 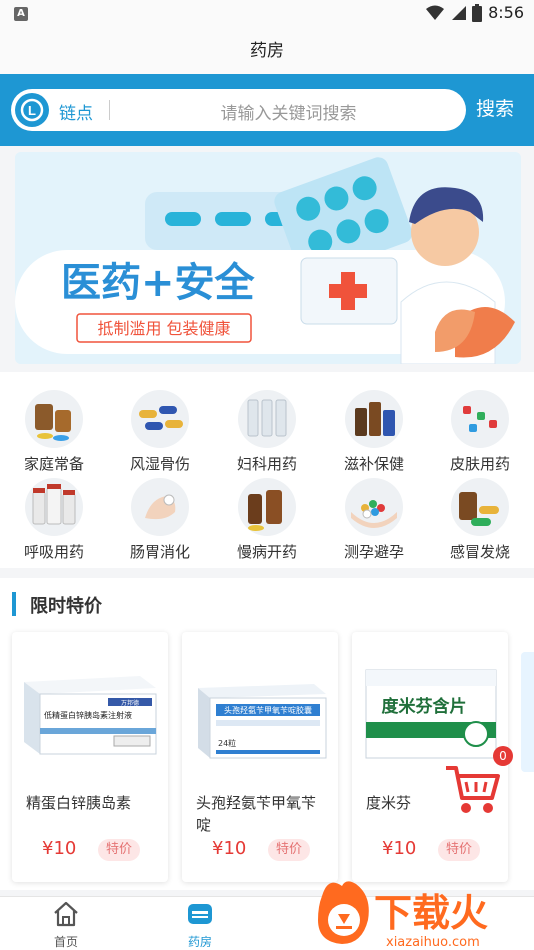 I want to click on svg-text: 头孢羟氨苄甲氧苄啶胶囊, so click(x=268, y=710).